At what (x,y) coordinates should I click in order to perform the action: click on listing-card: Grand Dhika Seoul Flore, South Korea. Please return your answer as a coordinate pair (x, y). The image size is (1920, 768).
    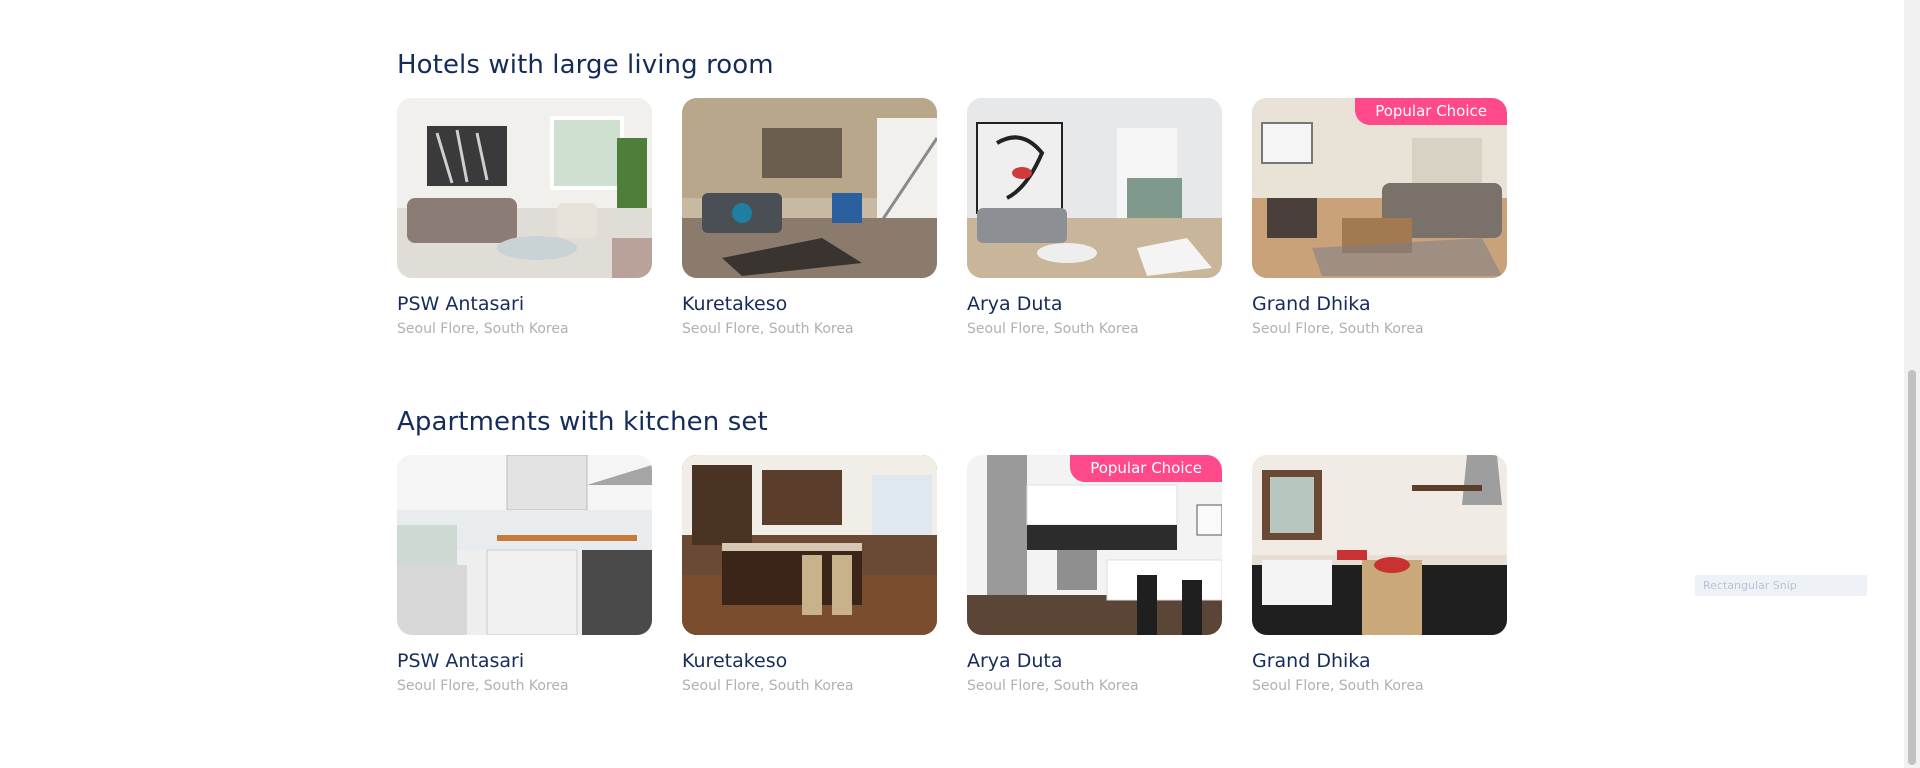
    Looking at the image, I should click on (1379, 574).